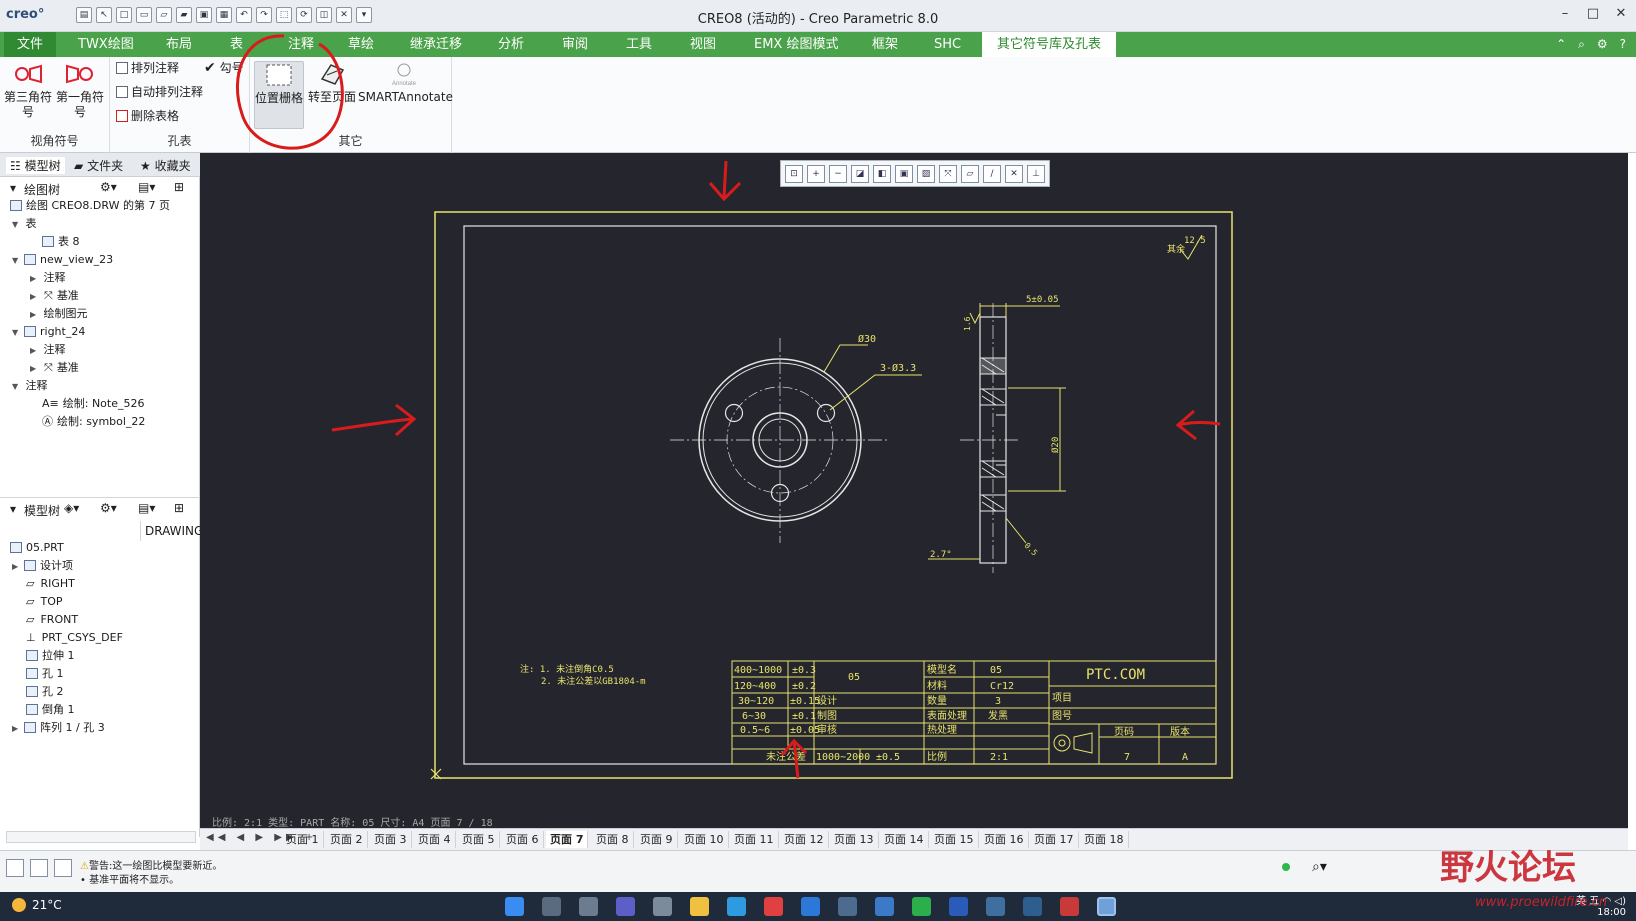 The height and width of the screenshot is (921, 1636). Describe the element at coordinates (28, 90) in the screenshot. I see `third-angle-button: 第三角符号` at that location.